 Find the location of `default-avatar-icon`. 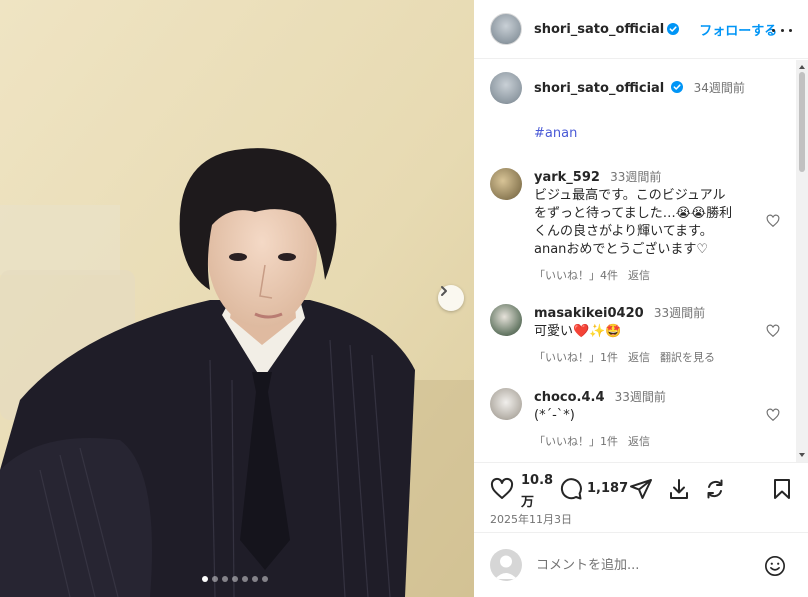

default-avatar-icon is located at coordinates (506, 567).